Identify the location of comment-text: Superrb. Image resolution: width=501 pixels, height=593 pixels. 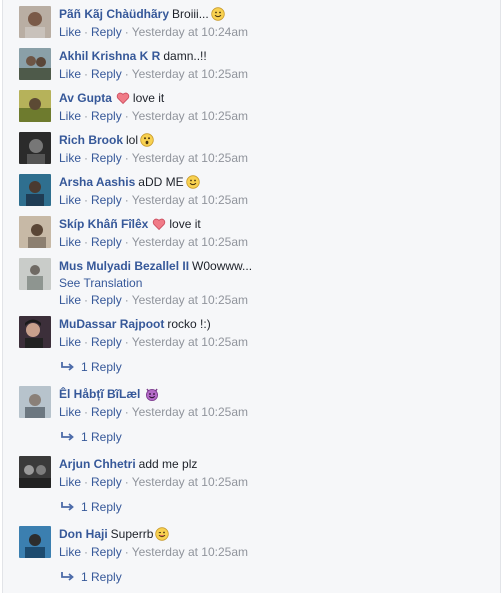
(132, 534).